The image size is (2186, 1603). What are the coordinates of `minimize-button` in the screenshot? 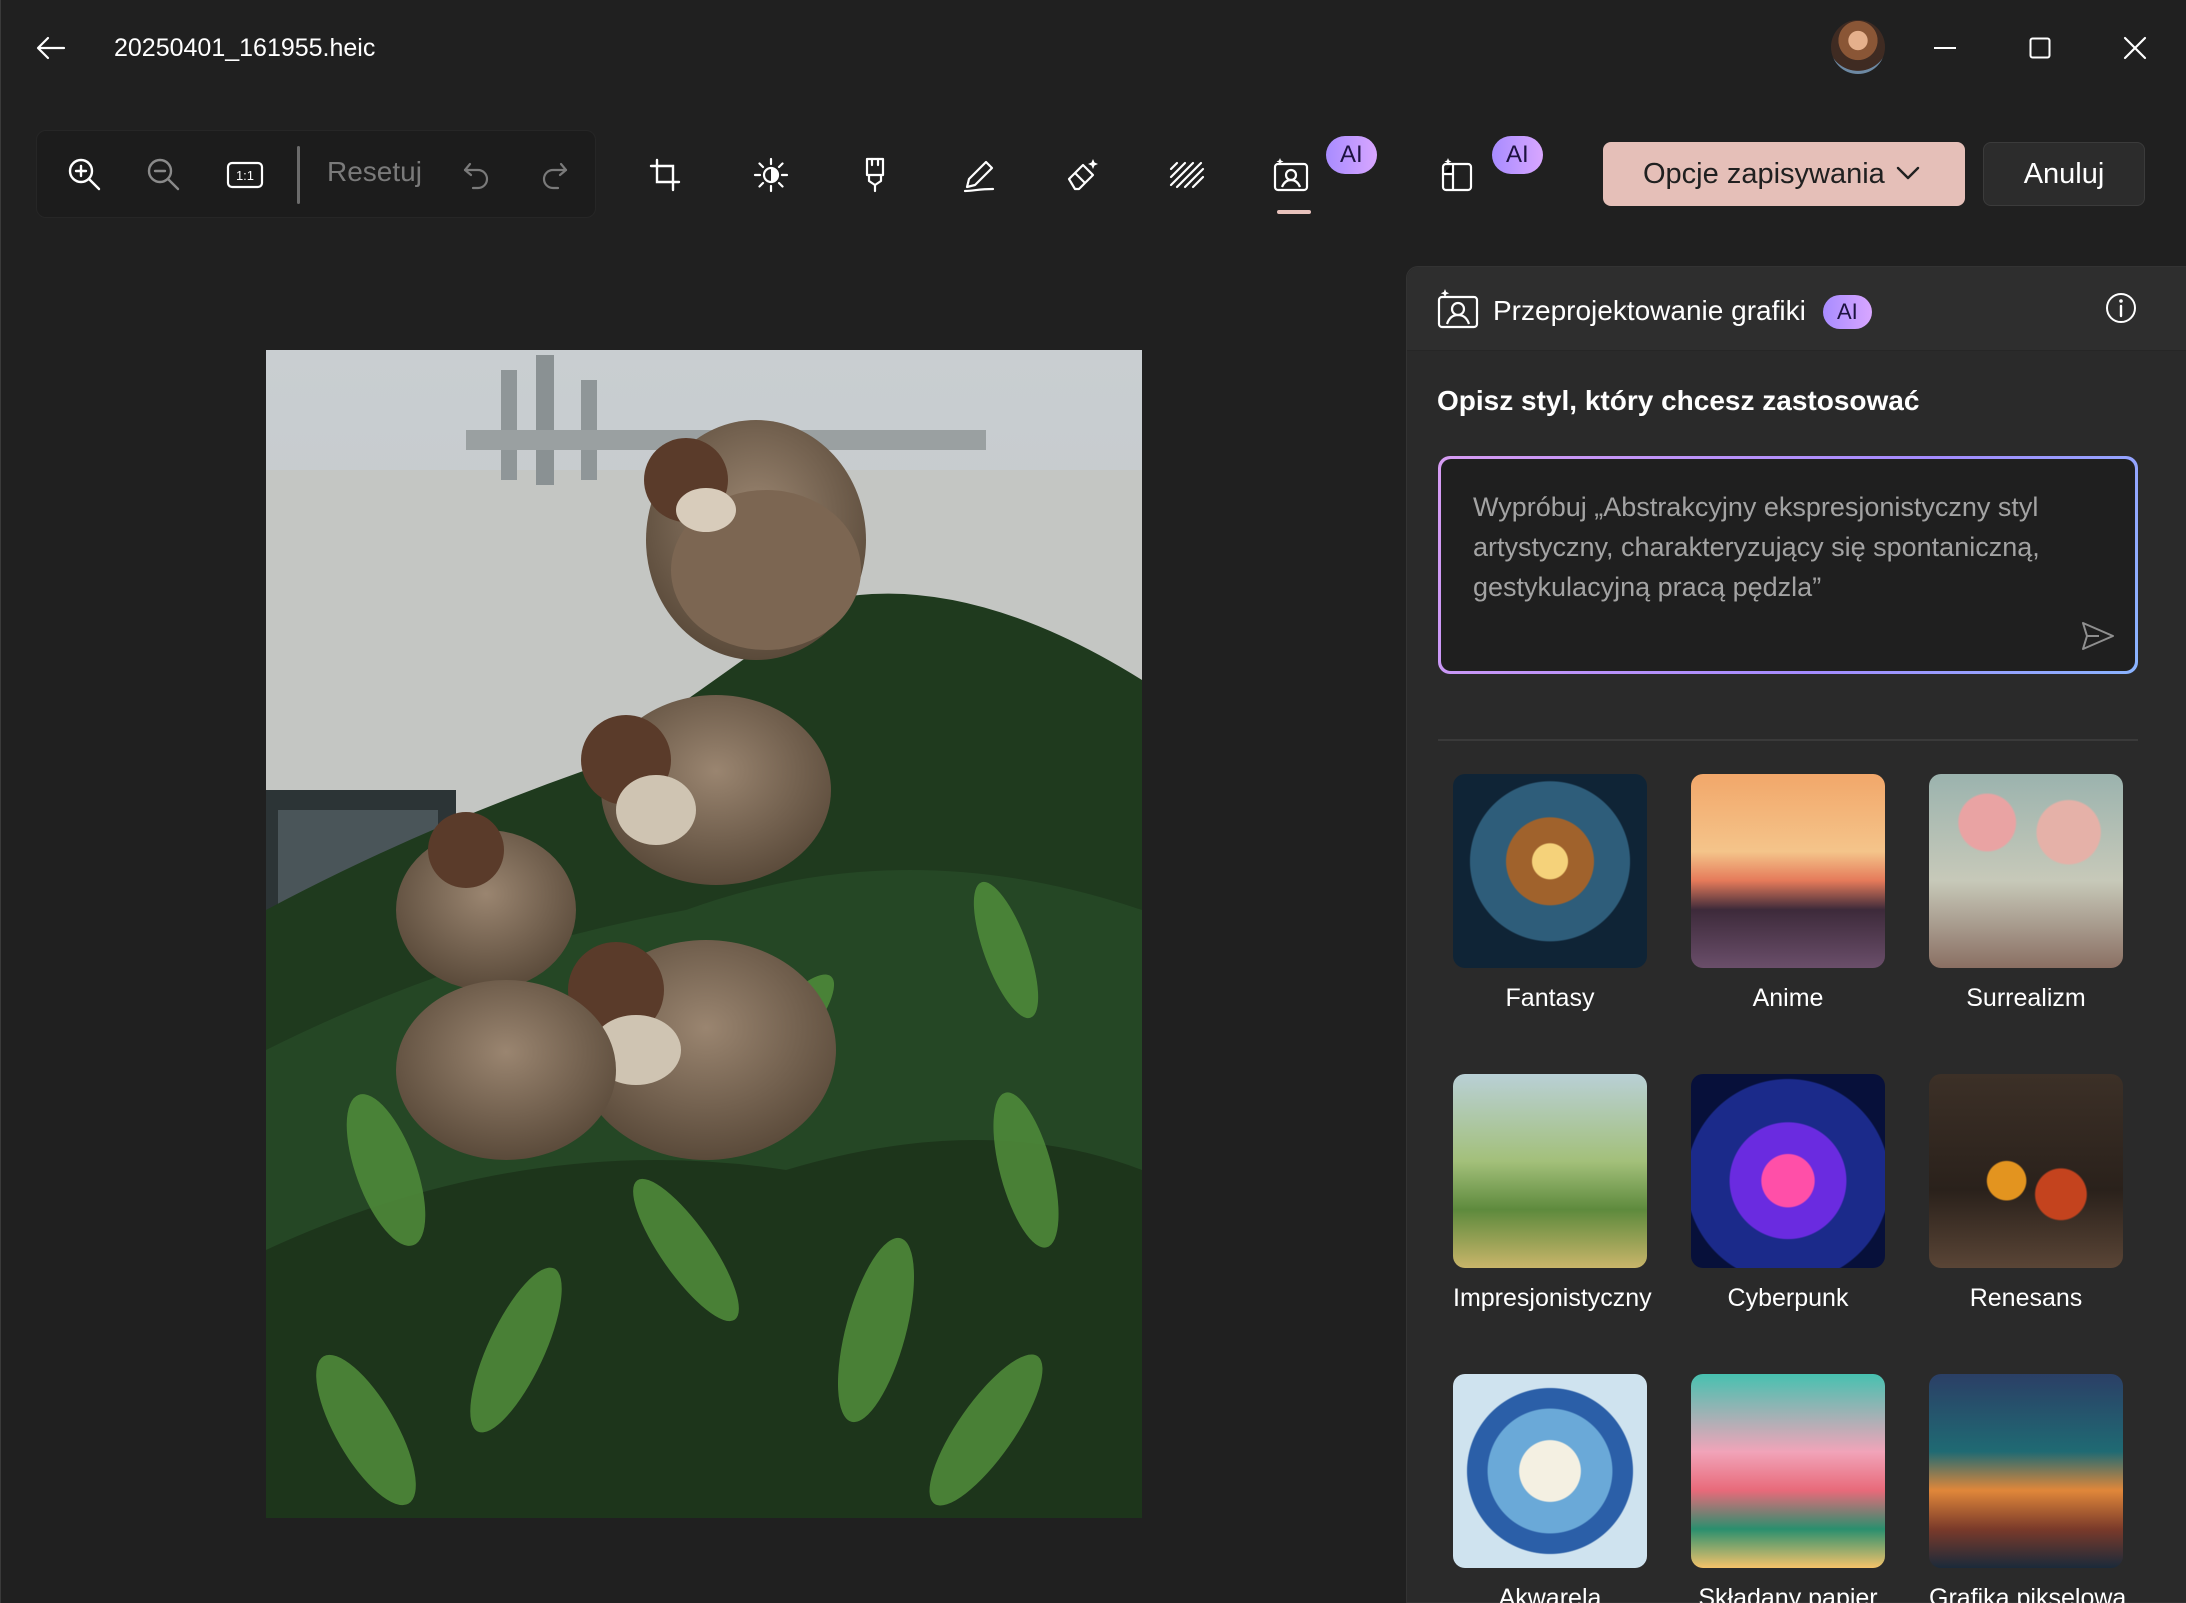 It's located at (1945, 48).